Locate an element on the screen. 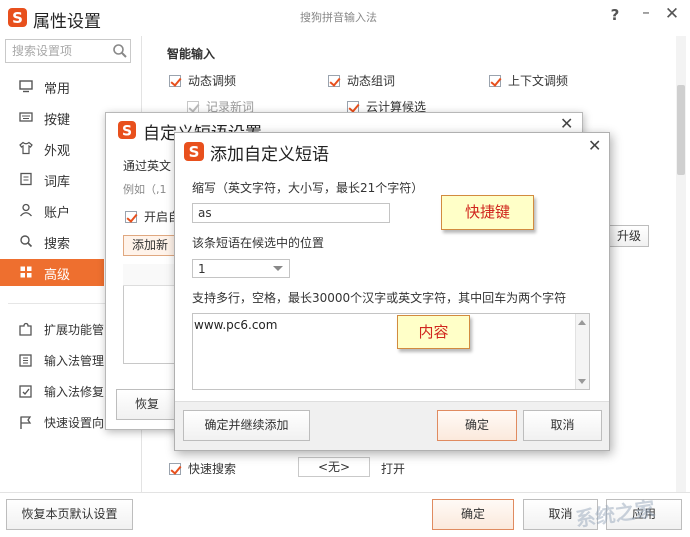 This screenshot has width=690, height=537. sidebar-item-keys: 按键 is located at coordinates (52, 117).